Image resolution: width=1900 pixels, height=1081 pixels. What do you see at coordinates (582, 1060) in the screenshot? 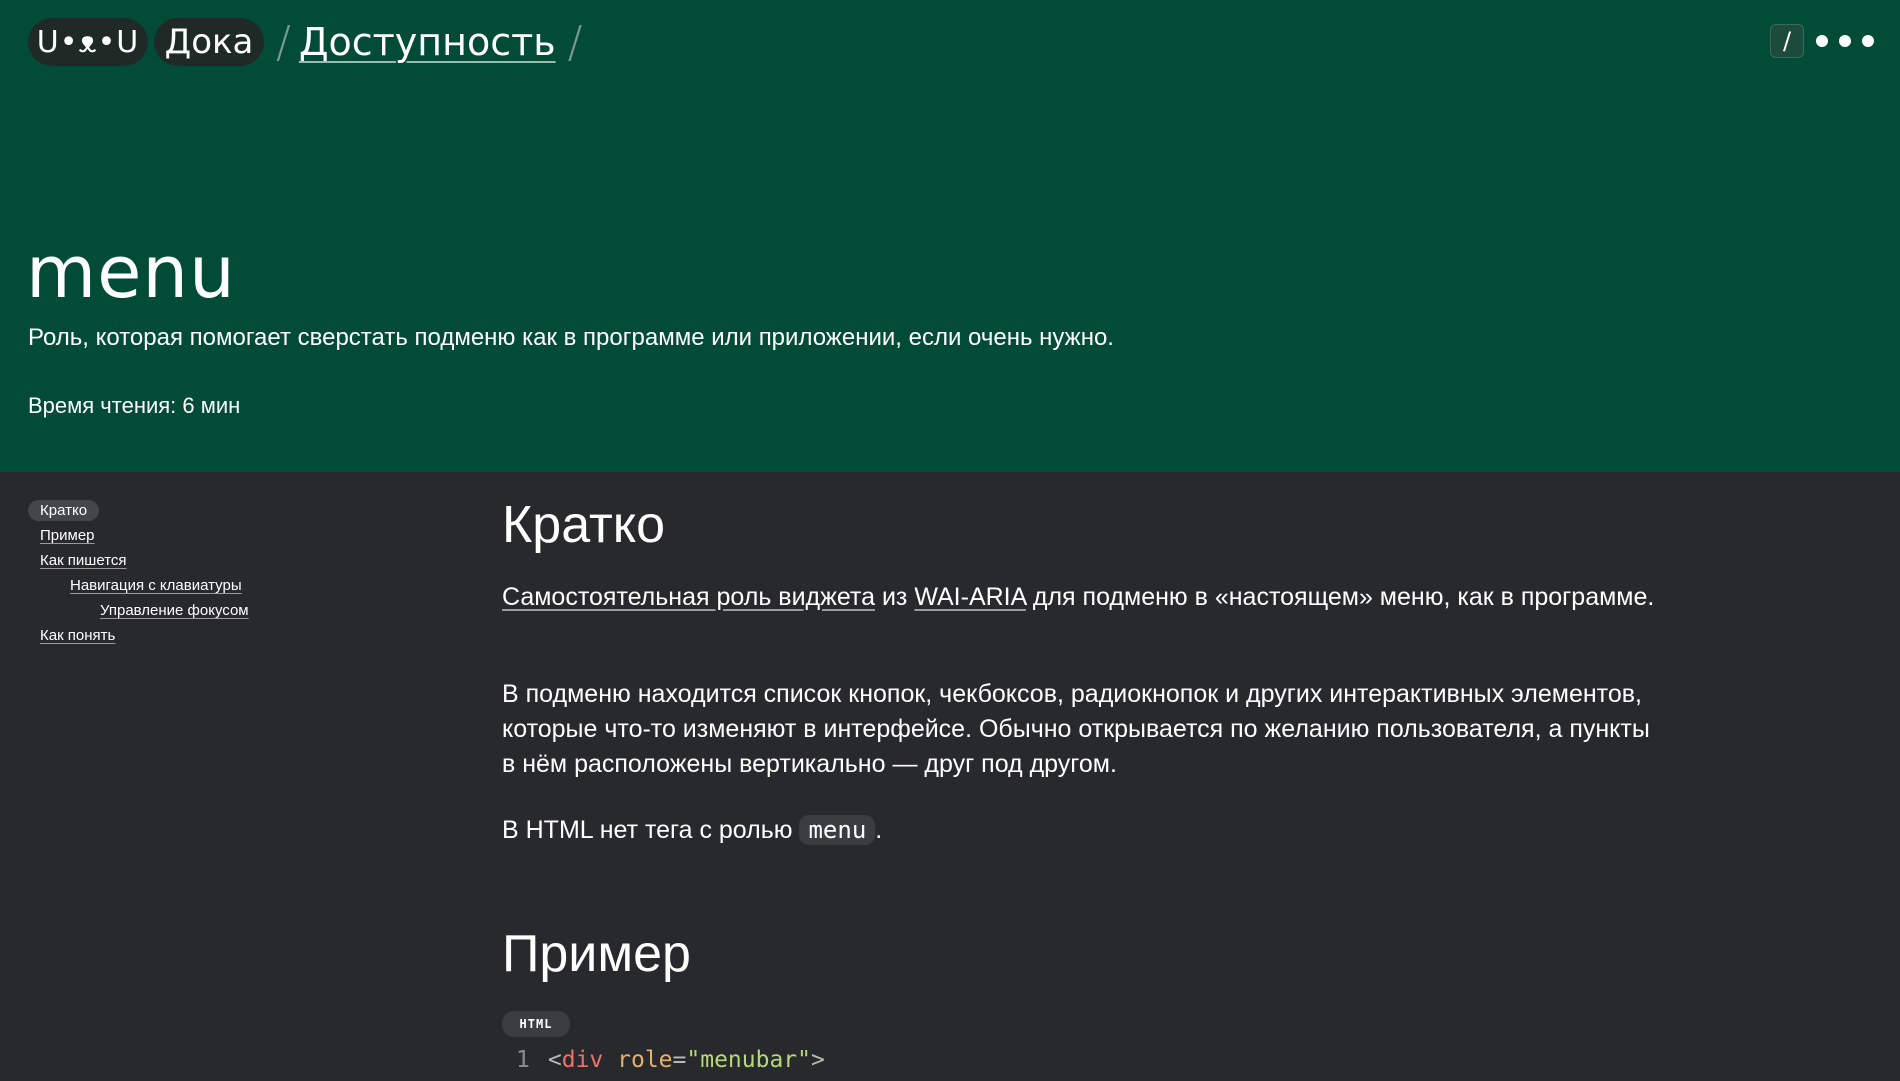
I see `code-tag: div` at bounding box center [582, 1060].